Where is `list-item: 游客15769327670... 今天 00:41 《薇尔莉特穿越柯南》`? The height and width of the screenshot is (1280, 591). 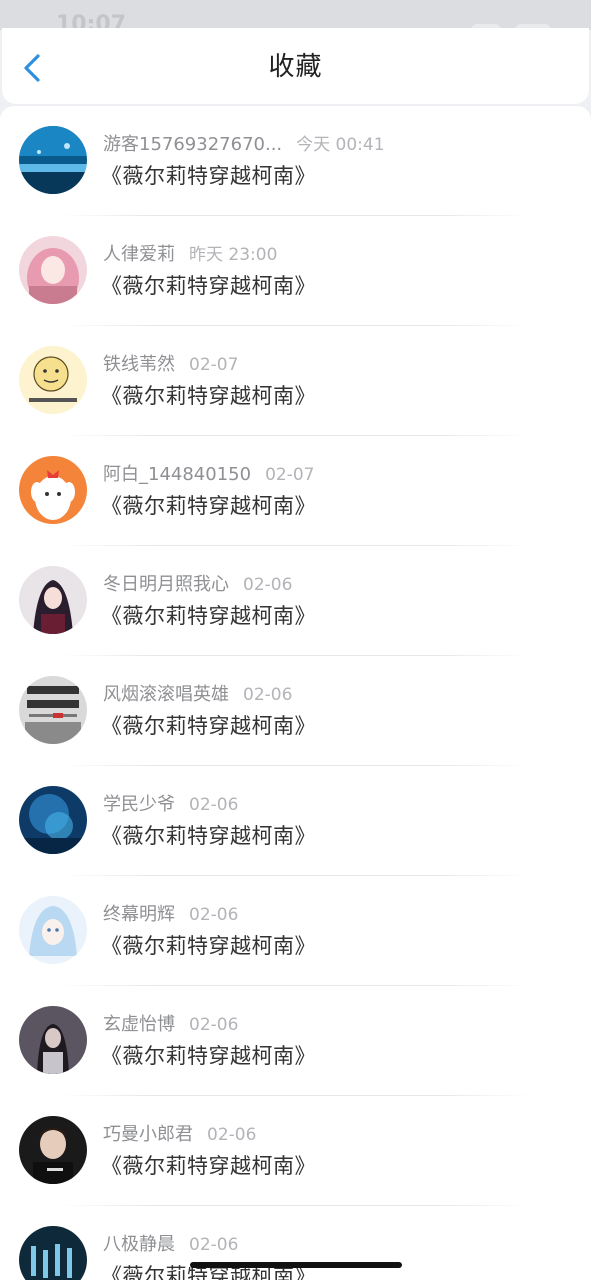 list-item: 游客15769327670... 今天 00:41 《薇尔莉特穿越柯南》 is located at coordinates (295, 161).